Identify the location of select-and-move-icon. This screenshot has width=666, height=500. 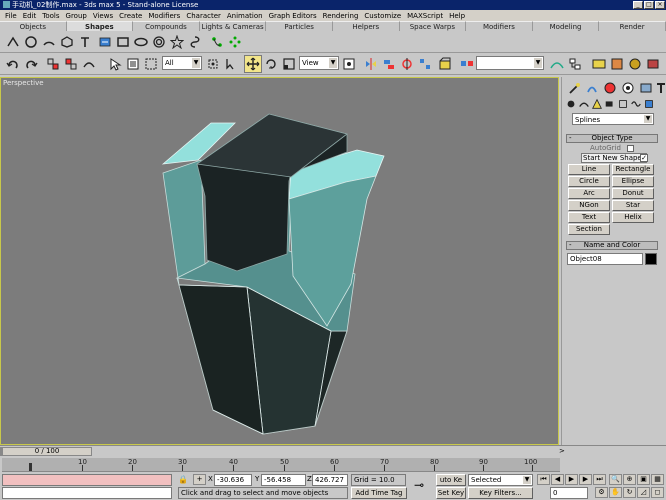
(253, 64).